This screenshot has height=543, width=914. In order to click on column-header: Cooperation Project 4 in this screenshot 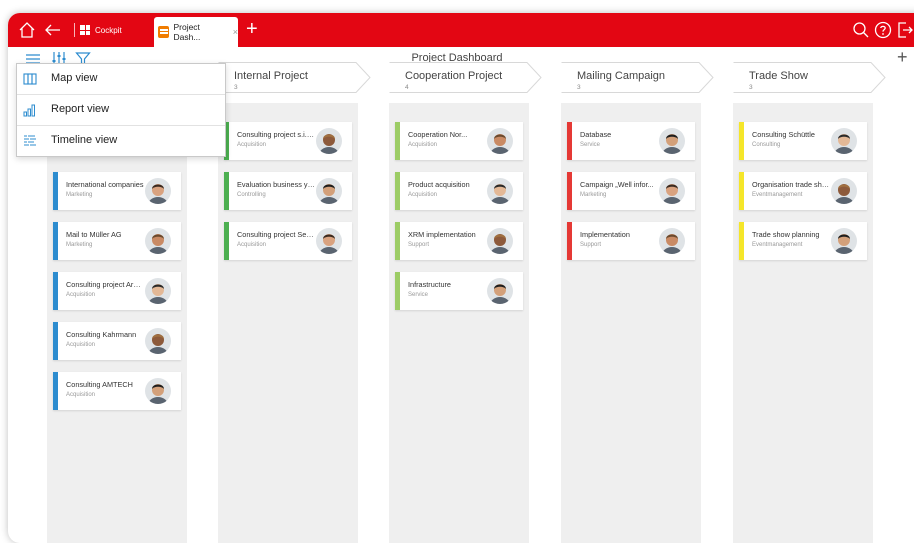, I will do `click(466, 77)`.